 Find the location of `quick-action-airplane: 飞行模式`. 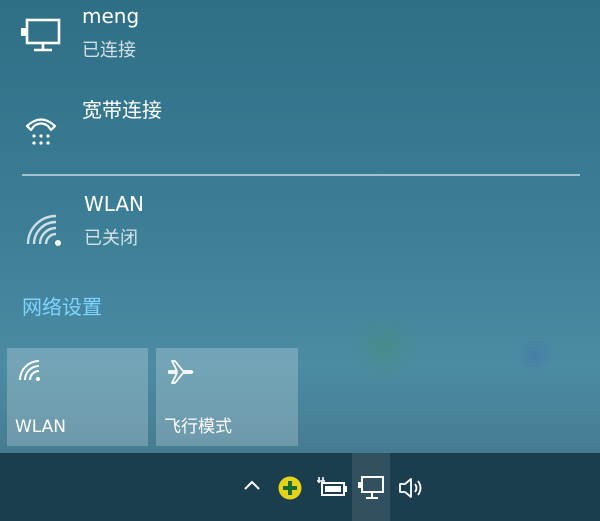

quick-action-airplane: 飞行模式 is located at coordinates (227, 397).